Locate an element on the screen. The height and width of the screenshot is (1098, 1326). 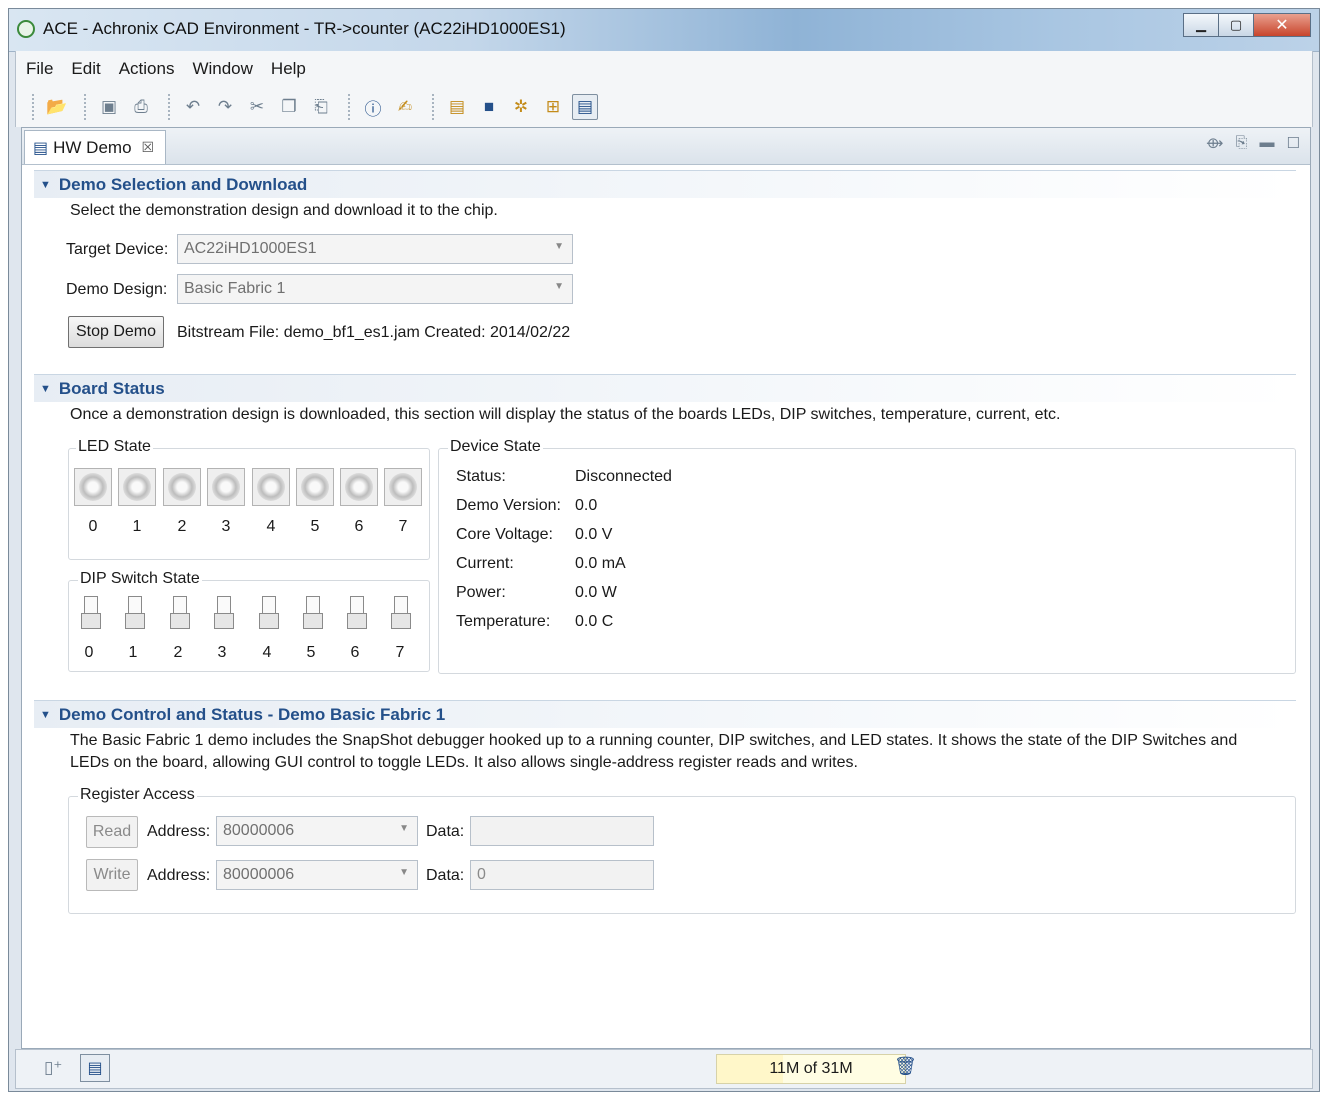
device-status-value: Disconnected is located at coordinates (623, 476).